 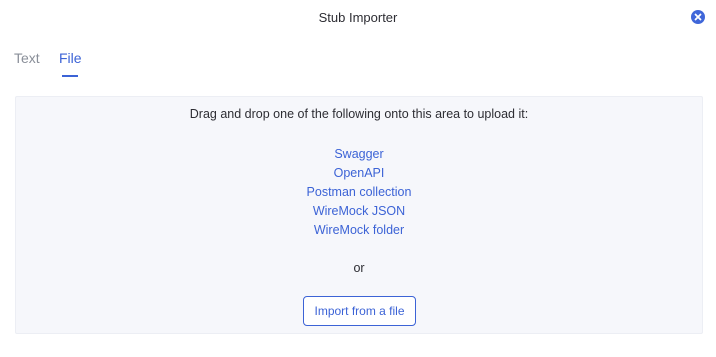 What do you see at coordinates (359, 311) in the screenshot?
I see `import-from-file-button: Import from a file` at bounding box center [359, 311].